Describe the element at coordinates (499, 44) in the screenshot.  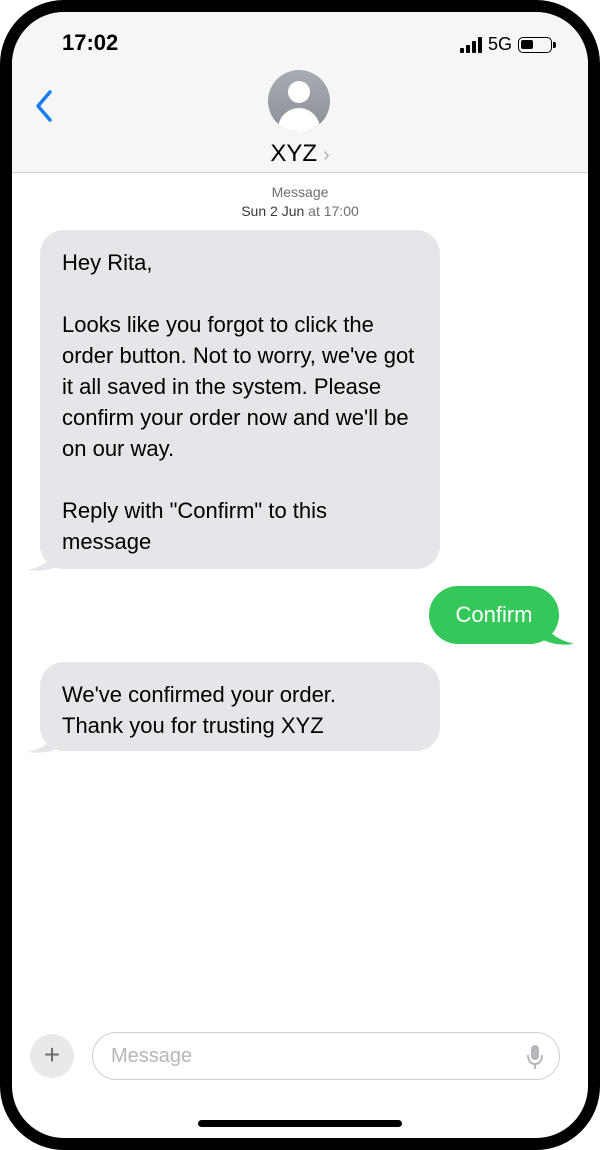
I see `network-label: 5G` at that location.